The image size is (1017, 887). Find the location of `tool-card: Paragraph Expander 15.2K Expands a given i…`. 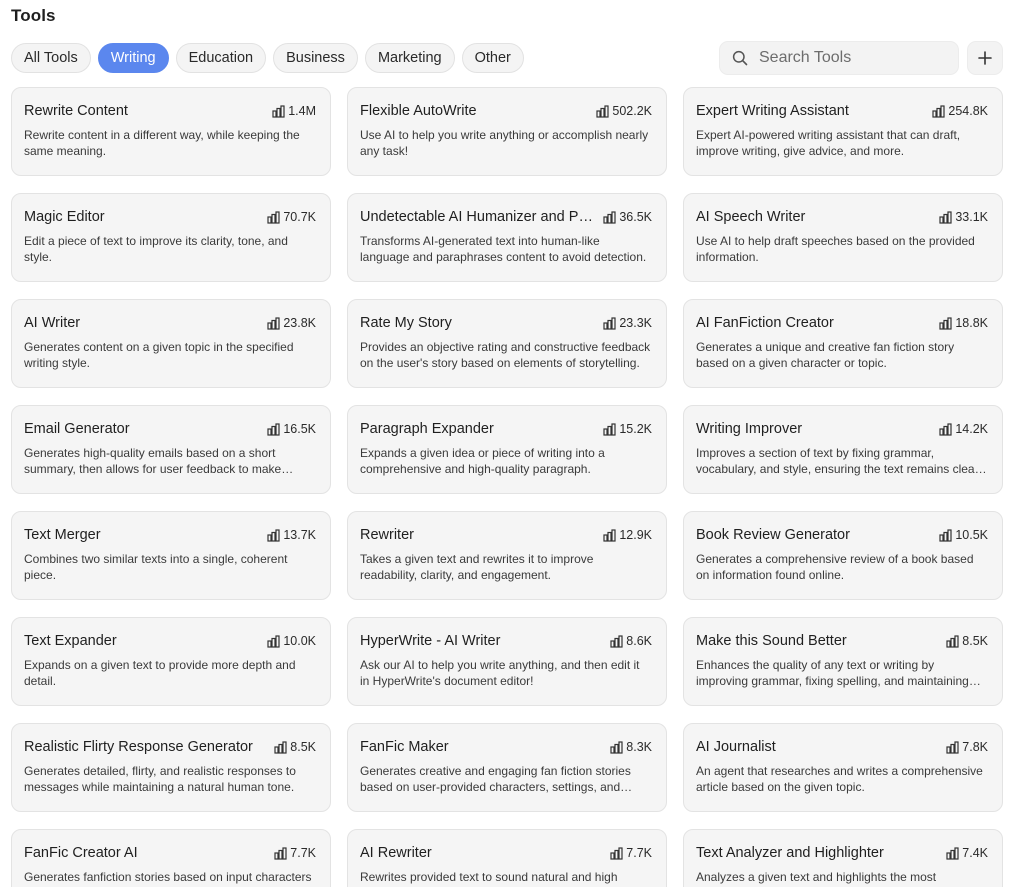

tool-card: Paragraph Expander 15.2K Expands a given i… is located at coordinates (507, 449).